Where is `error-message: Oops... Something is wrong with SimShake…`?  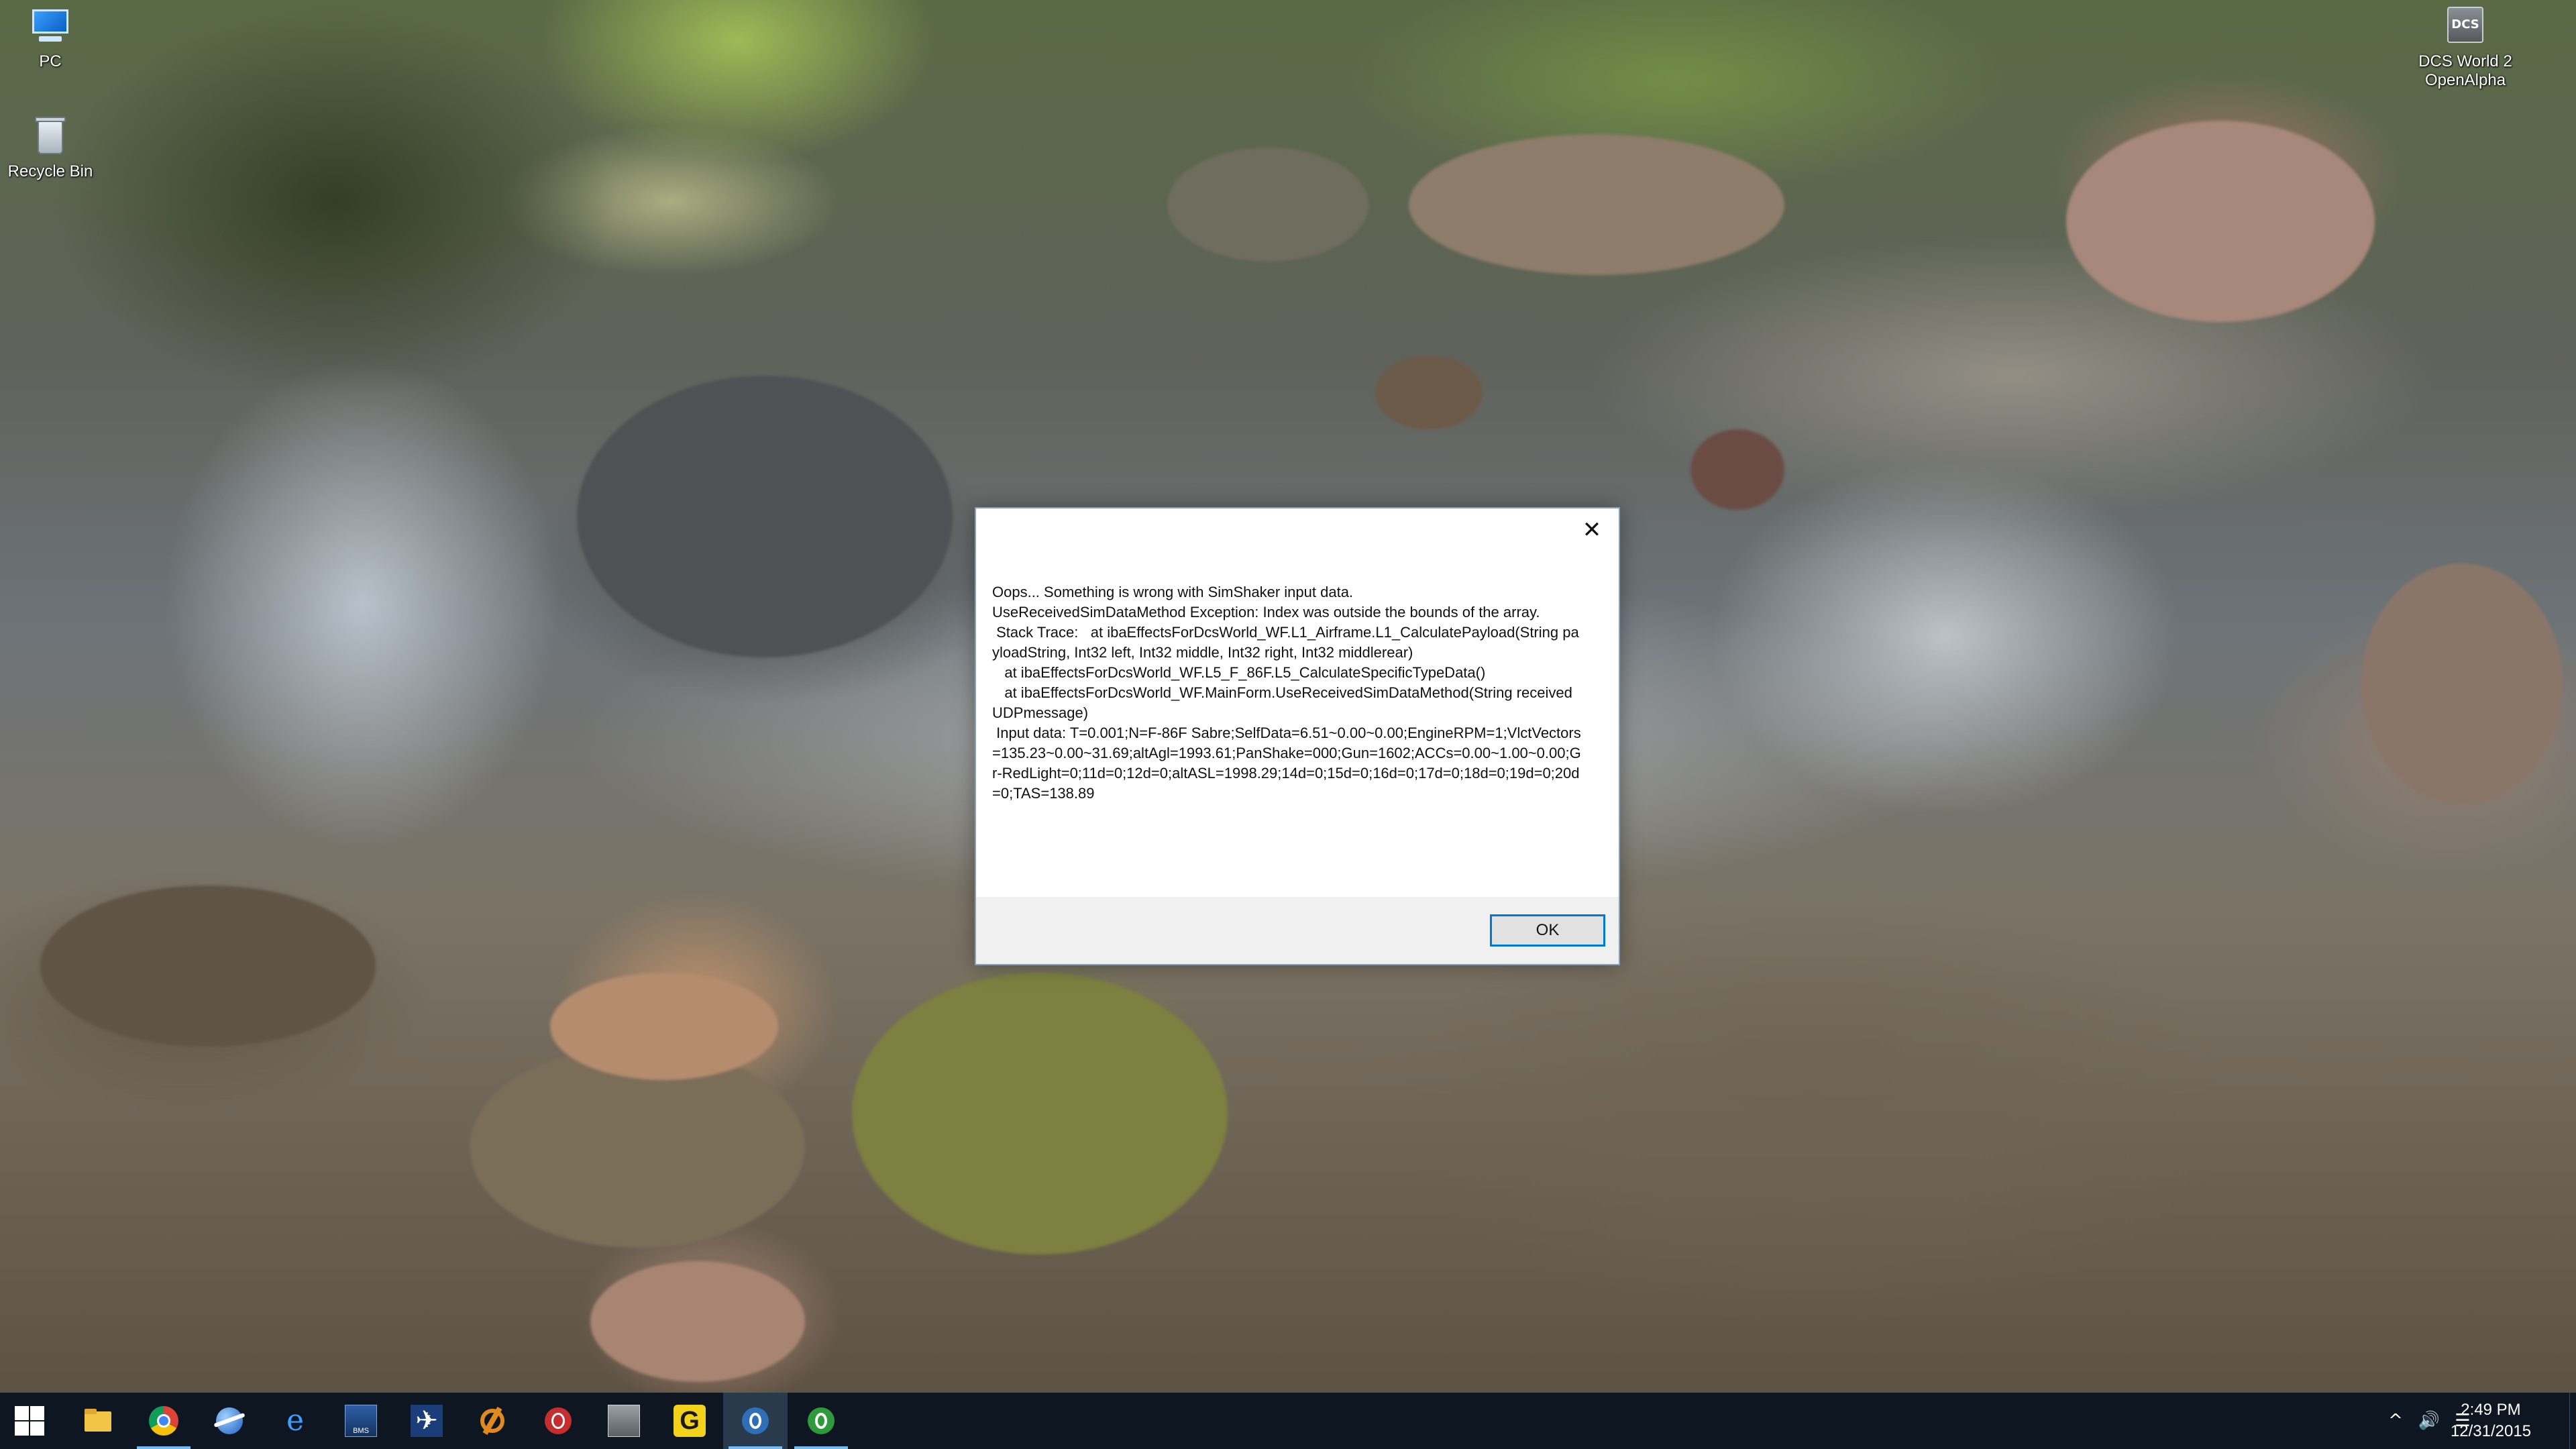 error-message: Oops... Something is wrong with SimShake… is located at coordinates (1286, 693).